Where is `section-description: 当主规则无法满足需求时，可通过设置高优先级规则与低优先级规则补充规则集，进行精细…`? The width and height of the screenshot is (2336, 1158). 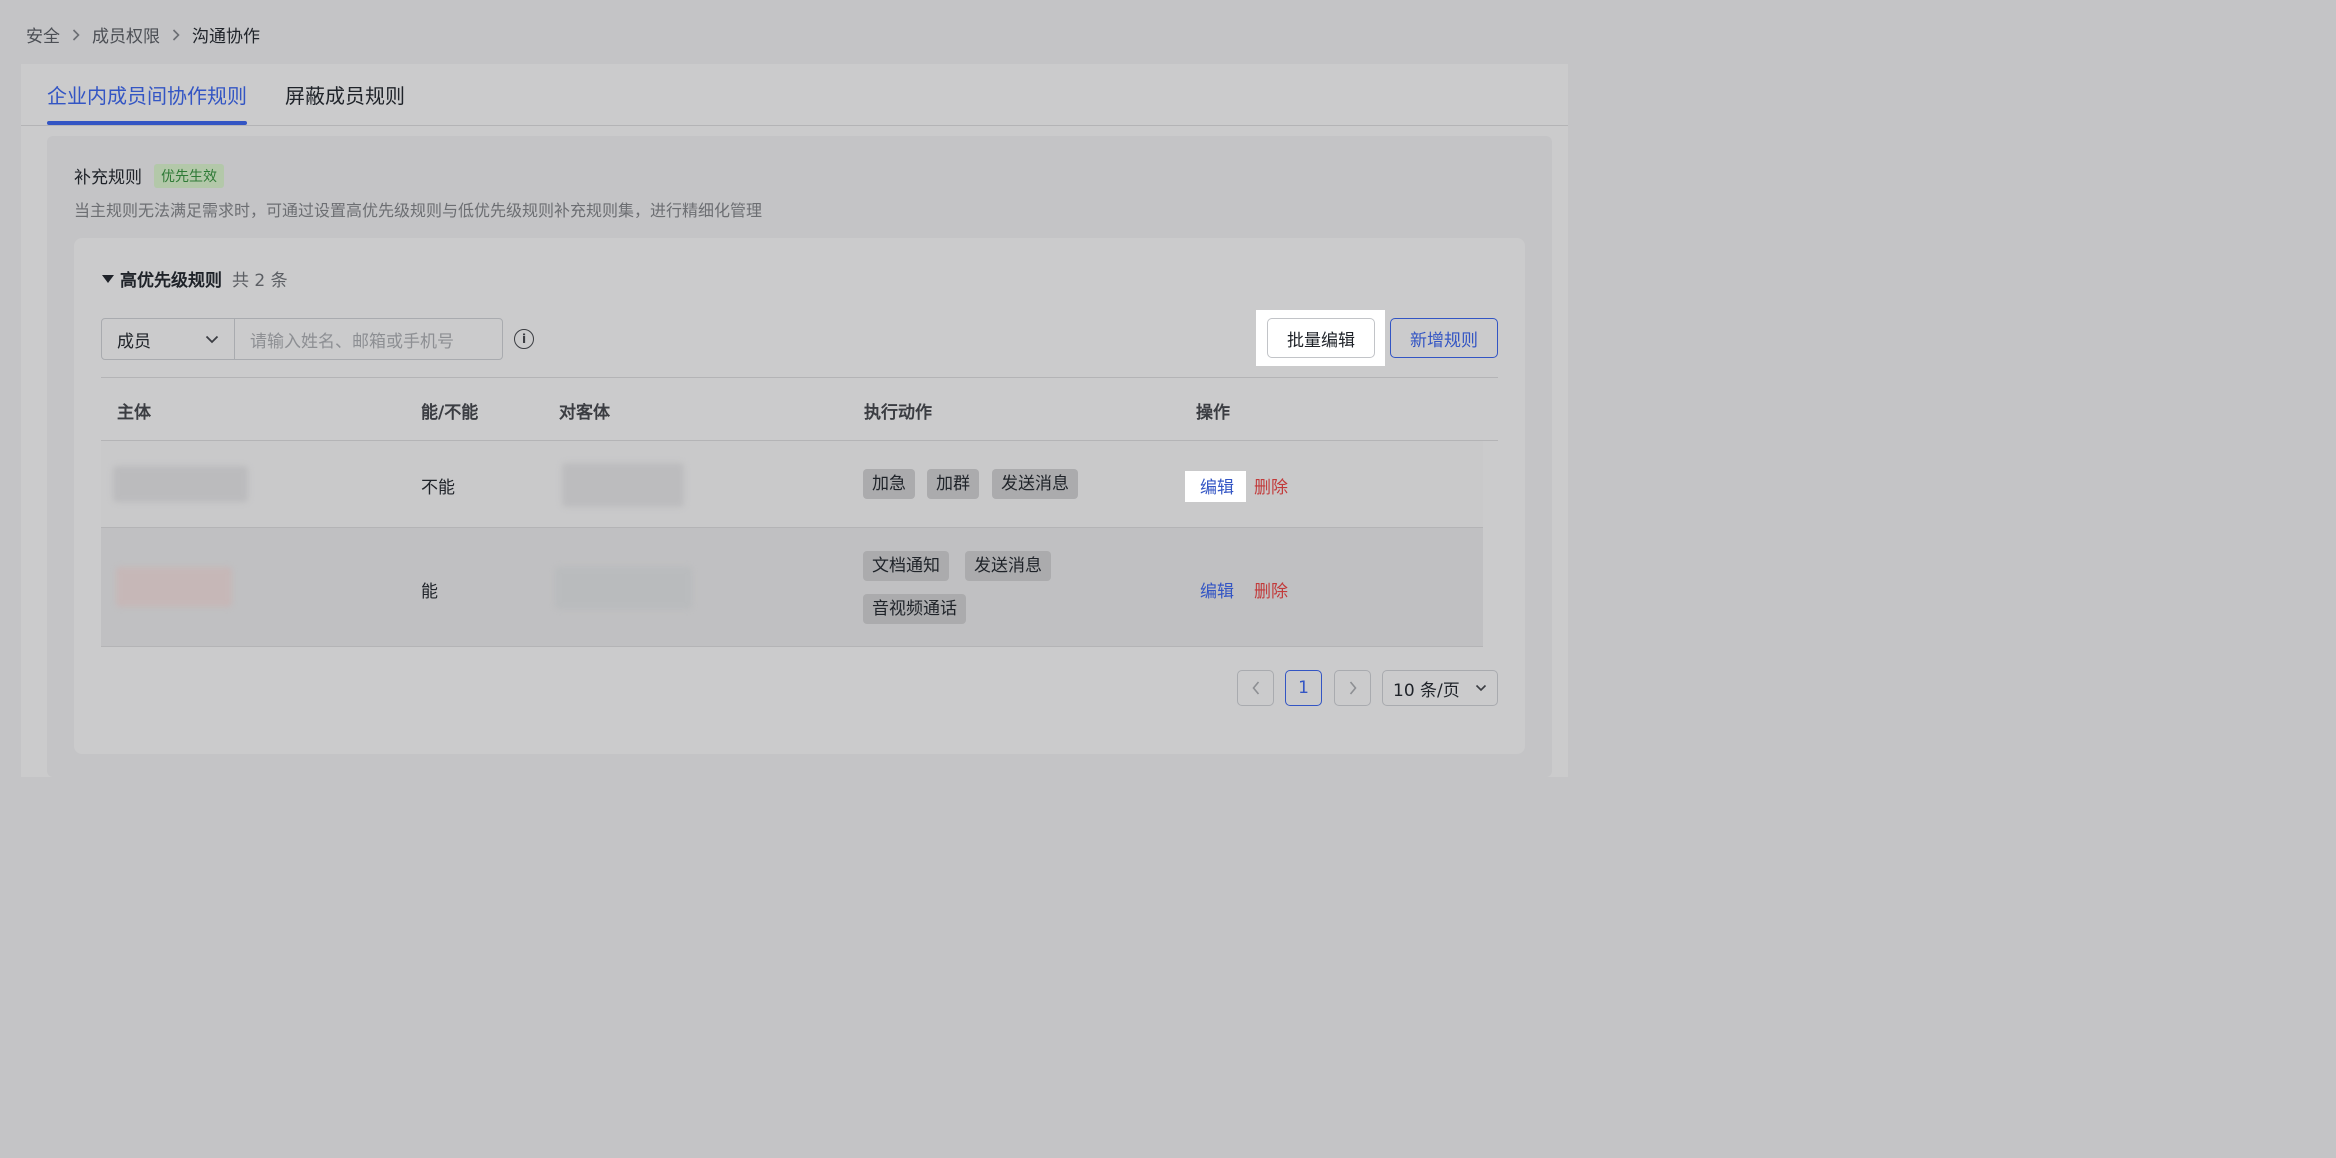 section-description: 当主规则无法满足需求时，可通过设置高优先级规则与低优先级规则补充规则集，进行精细… is located at coordinates (418, 210).